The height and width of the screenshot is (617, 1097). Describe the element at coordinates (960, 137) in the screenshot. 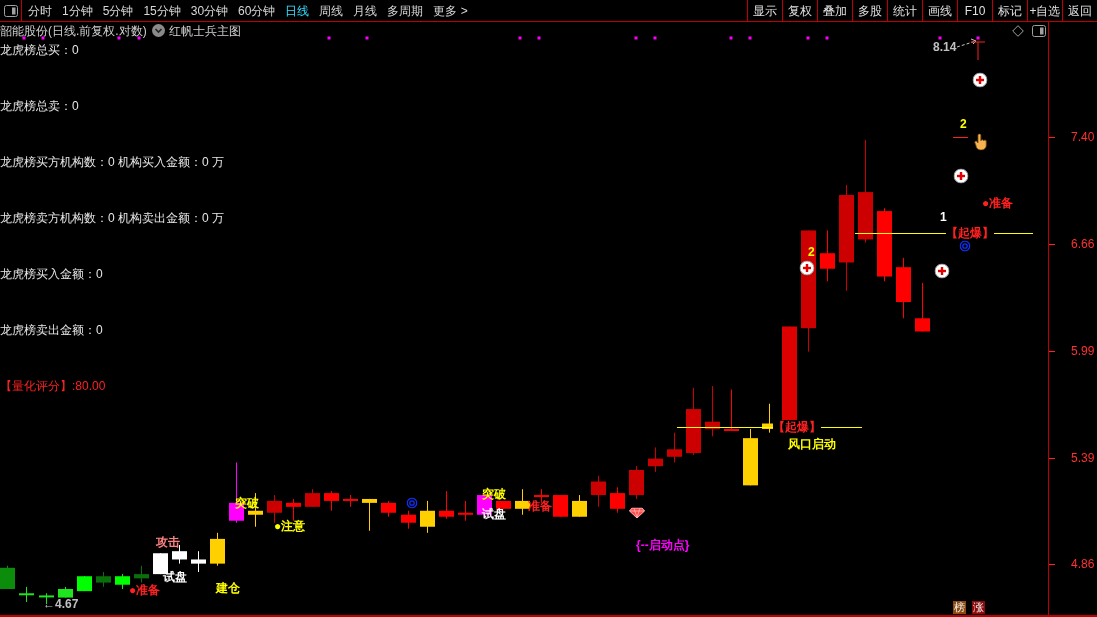

I see `dash-mark` at that location.